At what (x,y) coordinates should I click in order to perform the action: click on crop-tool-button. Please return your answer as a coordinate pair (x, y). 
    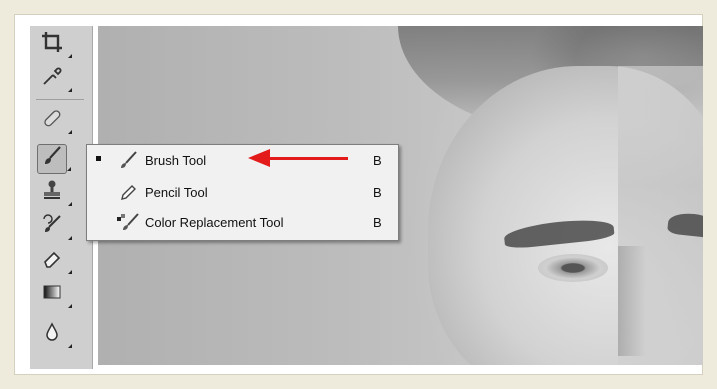
    Looking at the image, I should click on (54, 45).